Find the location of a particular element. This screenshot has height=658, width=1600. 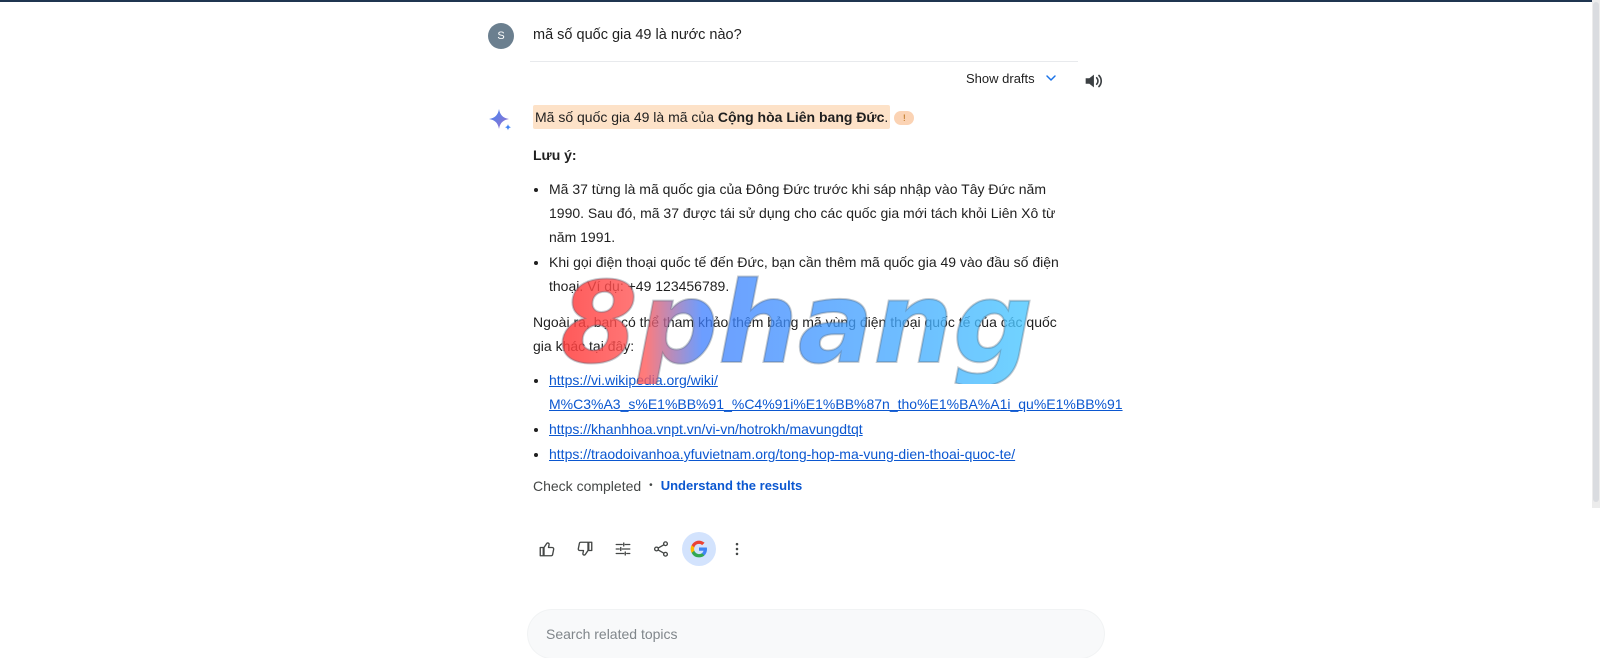

modify-response-button is located at coordinates (623, 549).